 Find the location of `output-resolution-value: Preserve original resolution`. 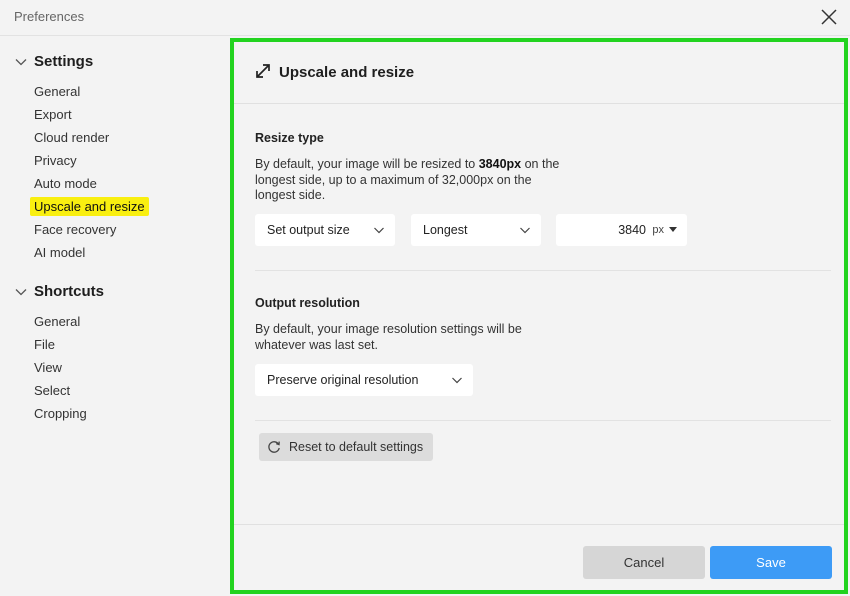

output-resolution-value: Preserve original resolution is located at coordinates (343, 380).